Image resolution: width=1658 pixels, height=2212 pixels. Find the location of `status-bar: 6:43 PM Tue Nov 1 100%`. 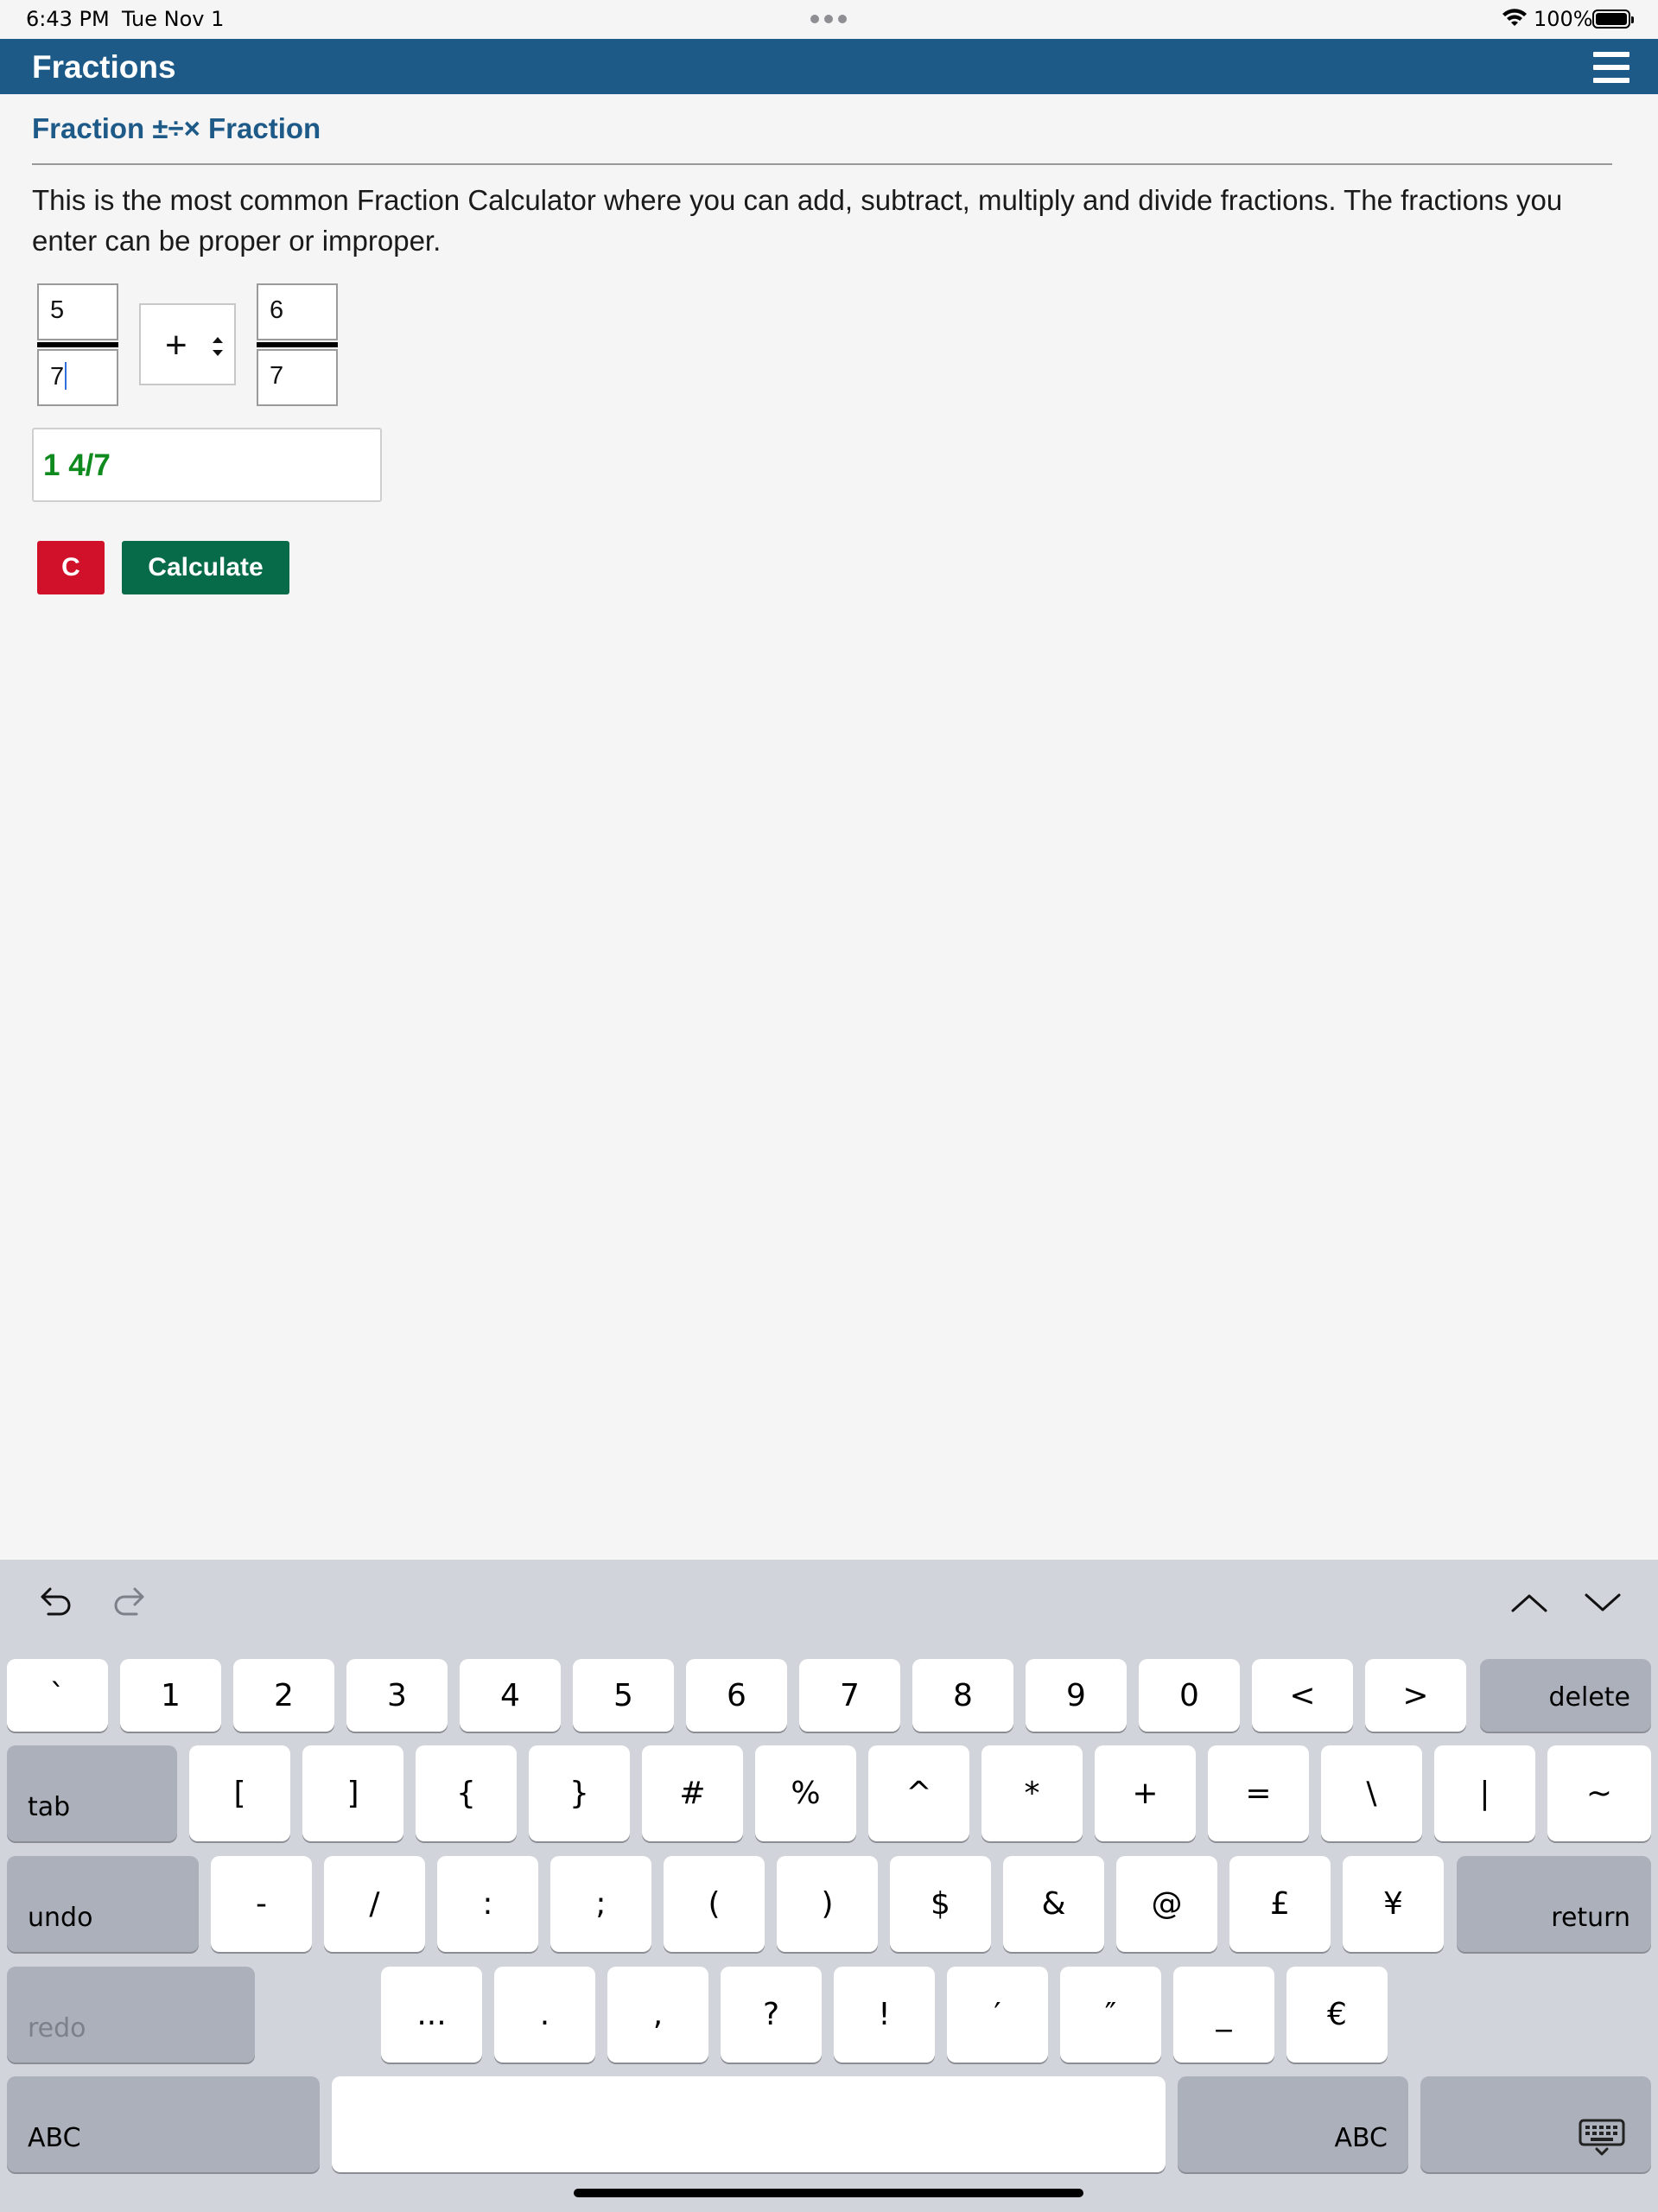

status-bar: 6:43 PM Tue Nov 1 100% is located at coordinates (829, 19).